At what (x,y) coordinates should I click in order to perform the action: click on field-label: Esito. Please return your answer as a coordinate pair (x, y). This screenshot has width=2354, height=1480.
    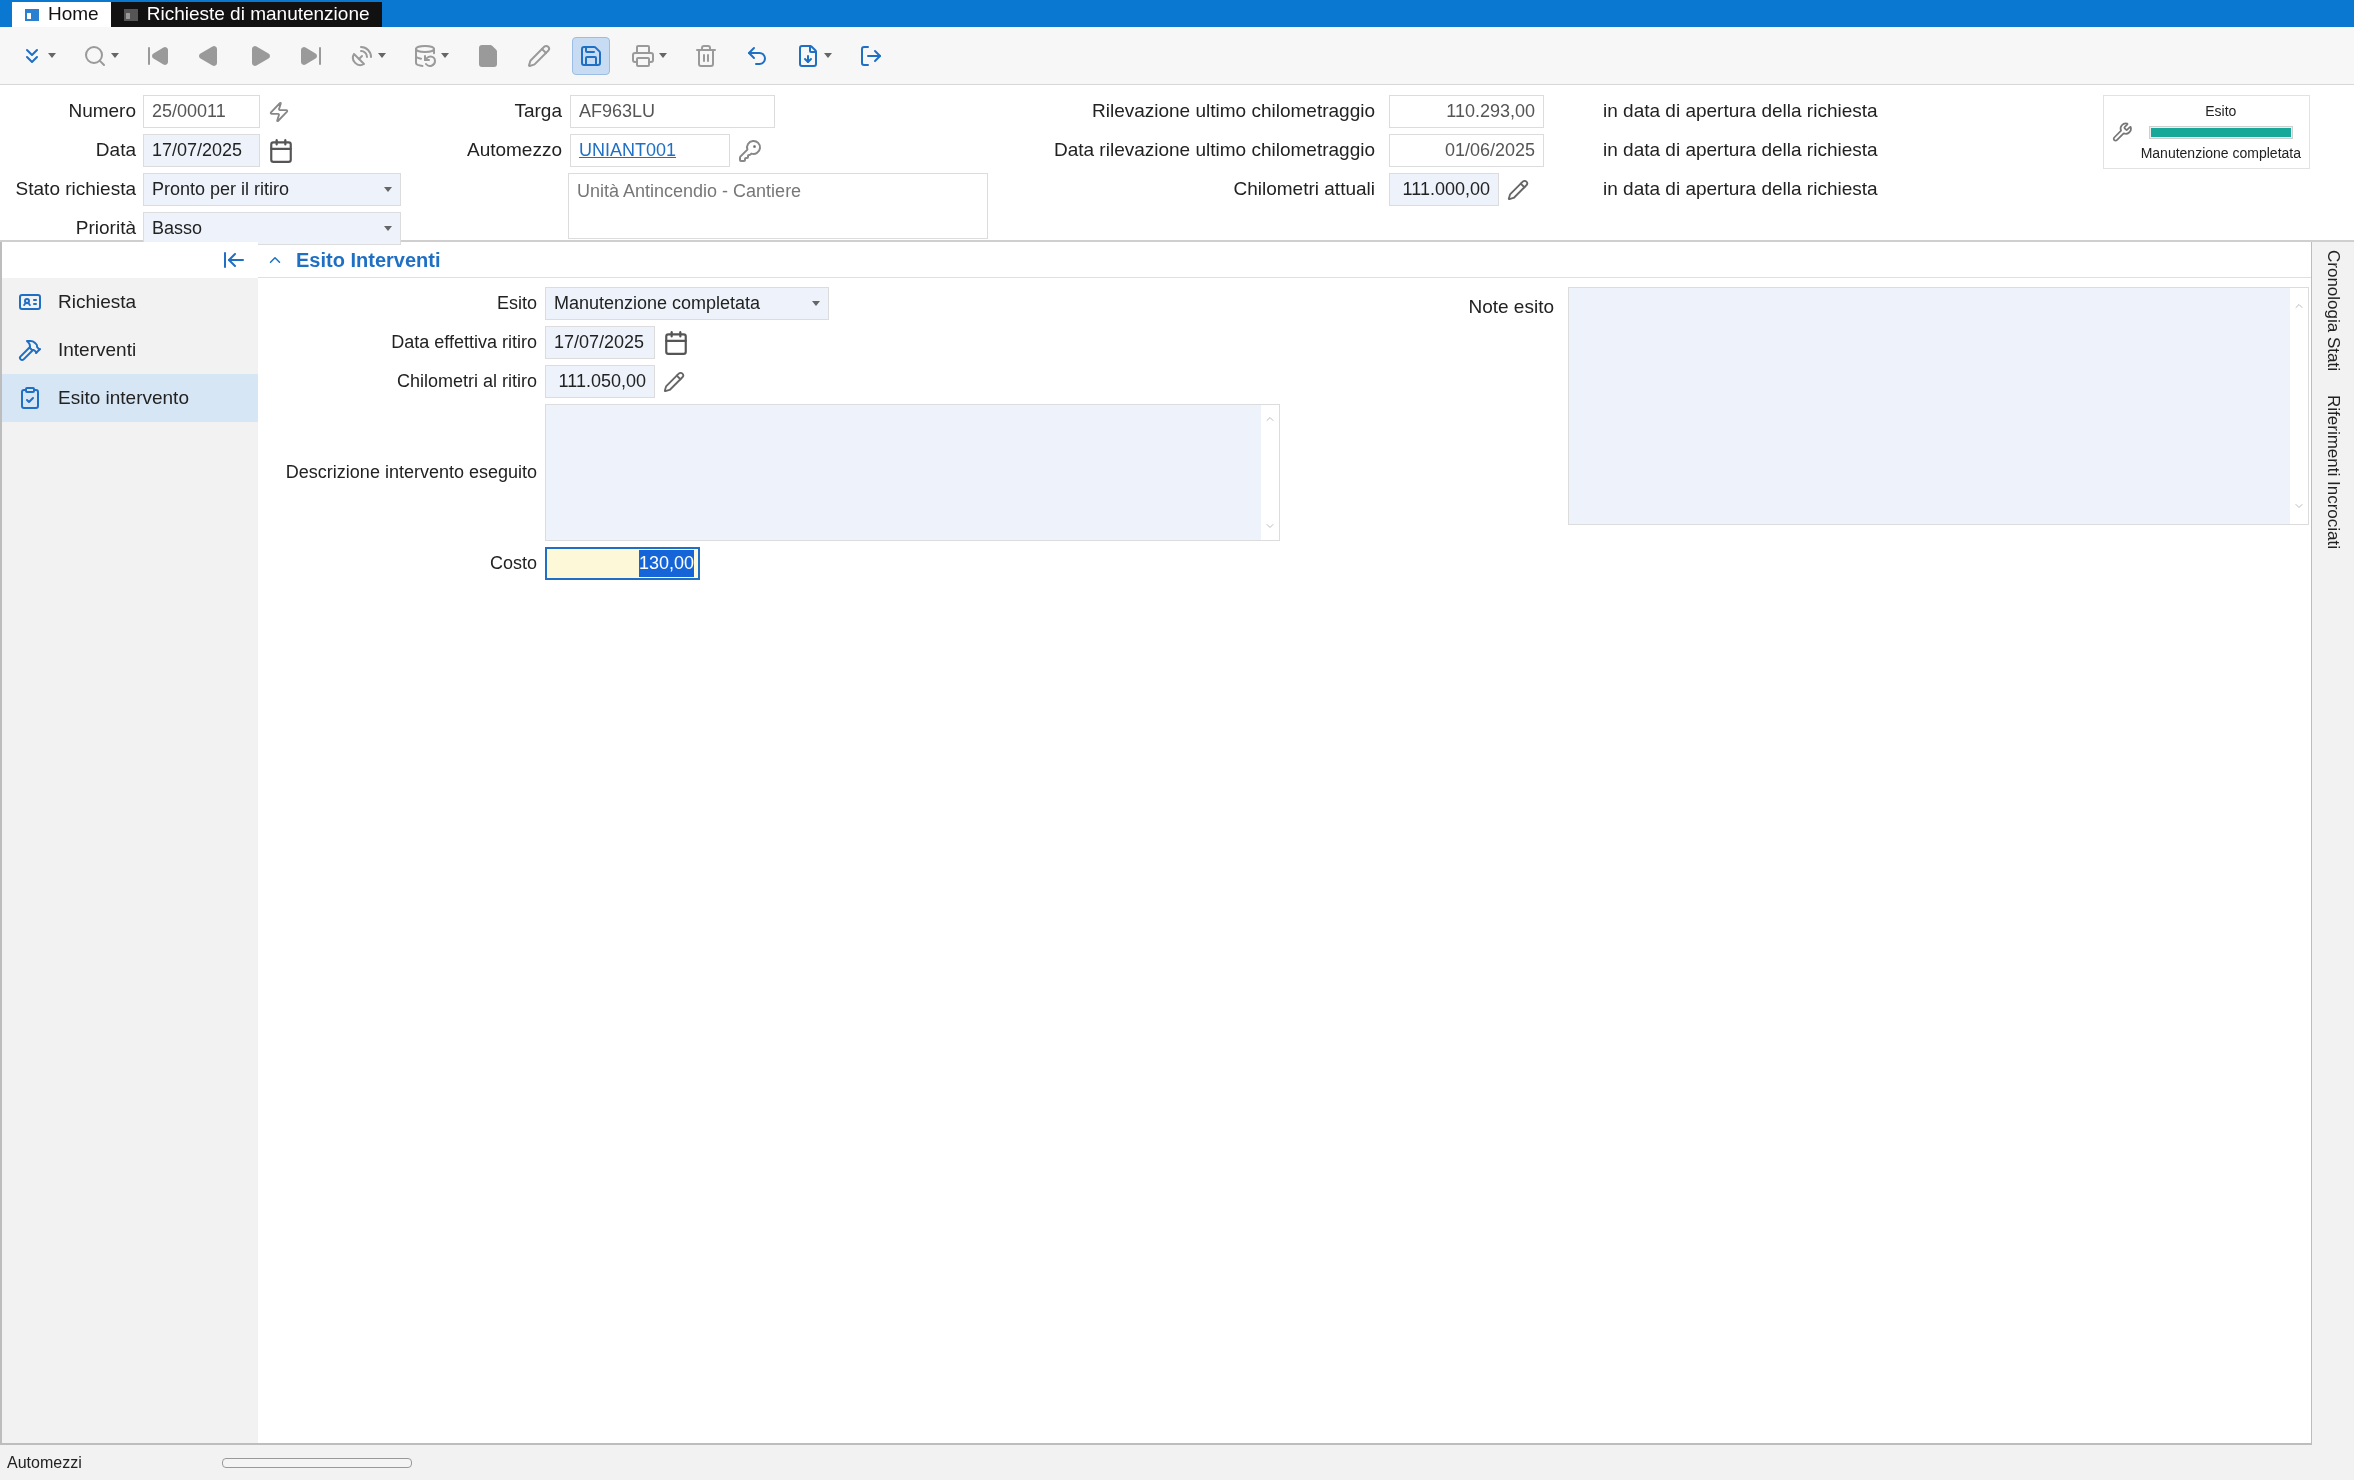
    Looking at the image, I should click on (516, 303).